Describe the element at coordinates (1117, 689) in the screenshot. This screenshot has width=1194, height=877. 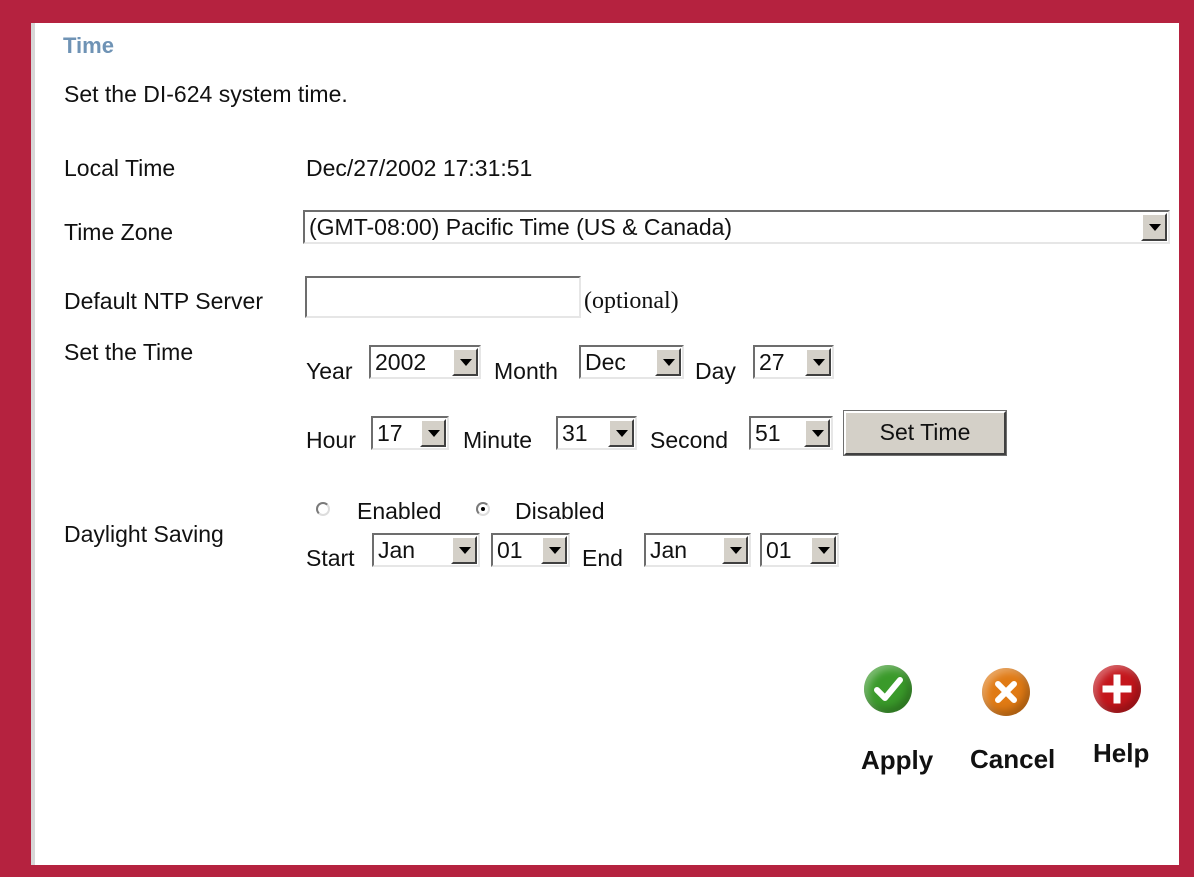
I see `plus-icon` at that location.